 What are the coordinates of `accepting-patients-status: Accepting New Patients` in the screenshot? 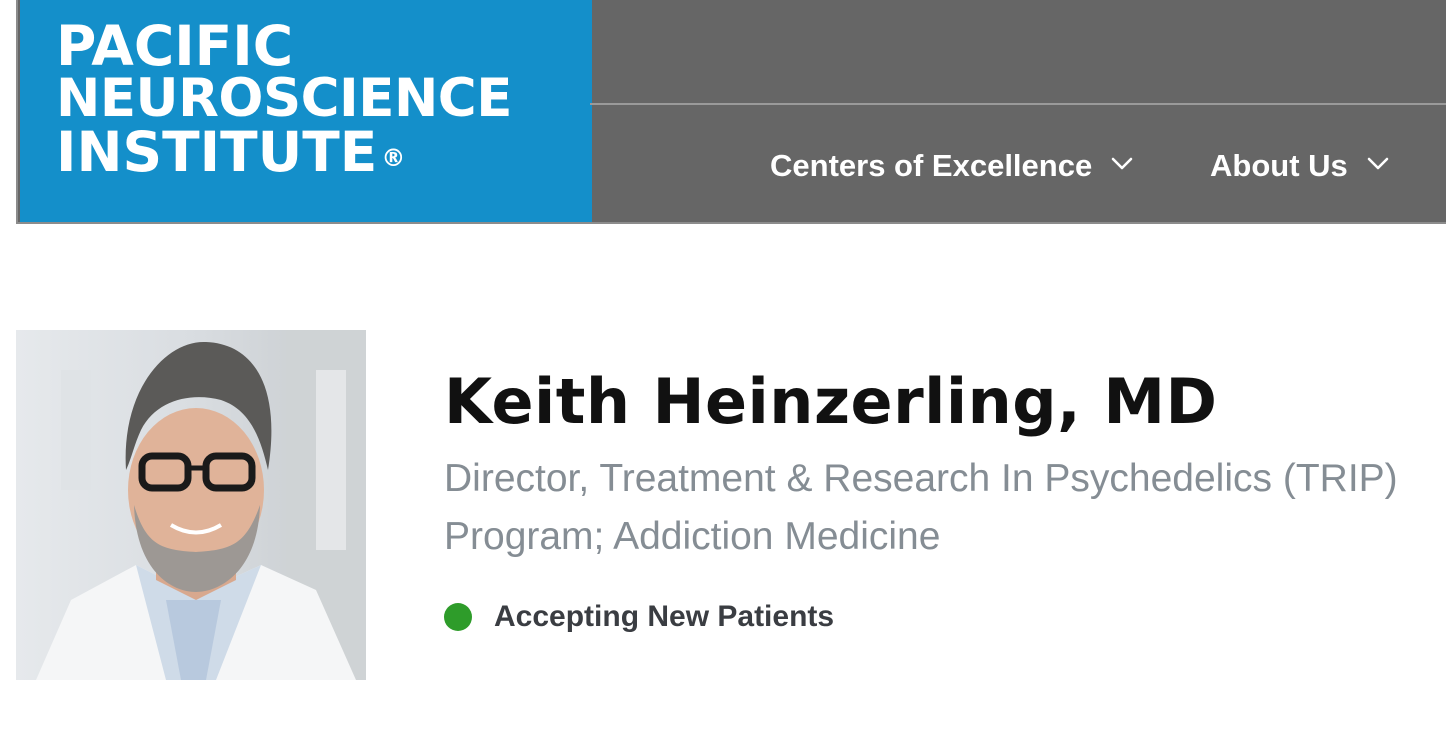 It's located at (639, 617).